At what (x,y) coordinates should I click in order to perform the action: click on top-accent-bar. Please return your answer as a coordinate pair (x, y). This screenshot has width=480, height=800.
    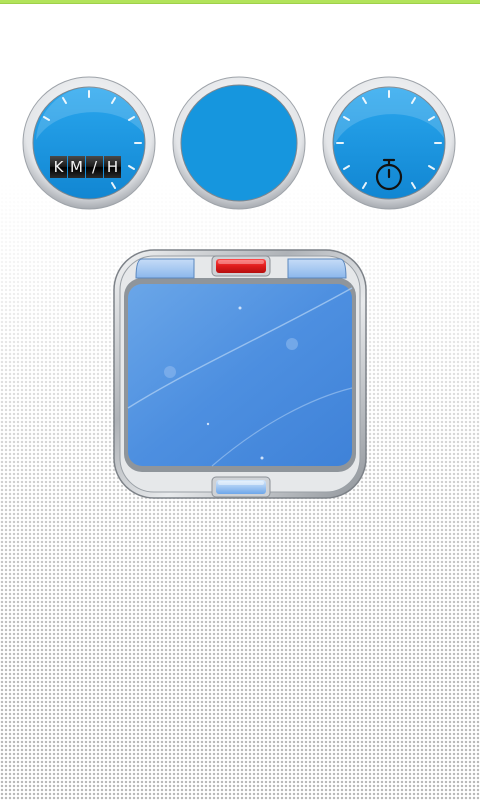
    Looking at the image, I should click on (240, 2).